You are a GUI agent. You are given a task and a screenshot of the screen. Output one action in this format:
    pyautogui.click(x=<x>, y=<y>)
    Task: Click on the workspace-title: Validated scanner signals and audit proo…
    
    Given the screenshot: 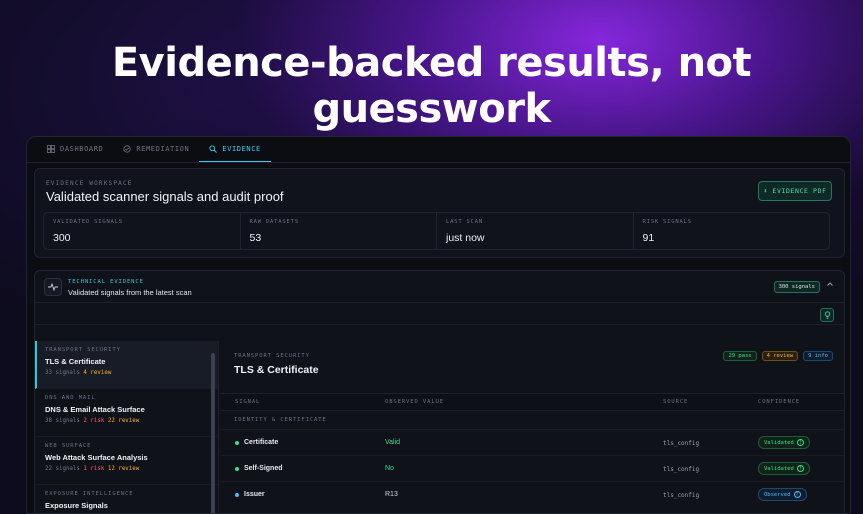 What is the action you would take?
    pyautogui.click(x=165, y=196)
    